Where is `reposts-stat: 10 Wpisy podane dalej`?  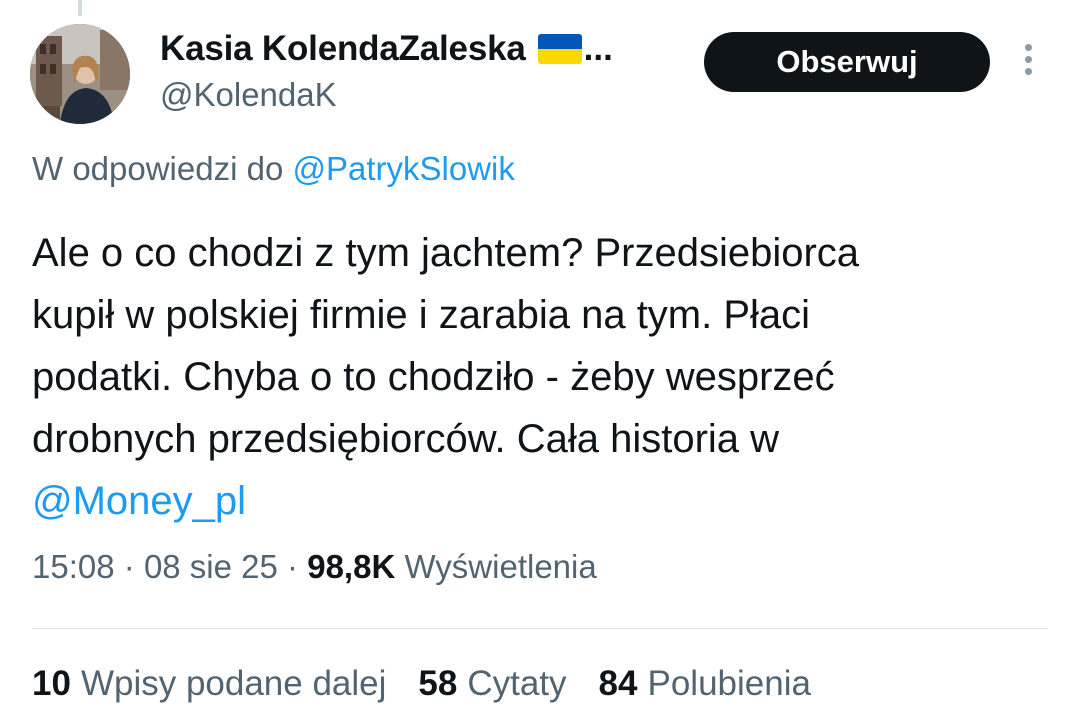 reposts-stat: 10 Wpisy podane dalej is located at coordinates (209, 684).